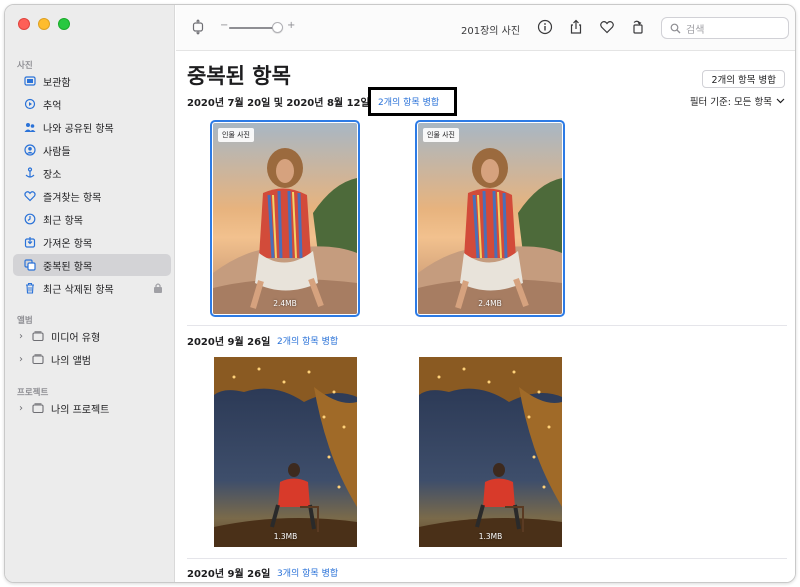 Image resolution: width=800 pixels, height=587 pixels. I want to click on toolbar: − + 201장의 사진 검색, so click(485, 28).